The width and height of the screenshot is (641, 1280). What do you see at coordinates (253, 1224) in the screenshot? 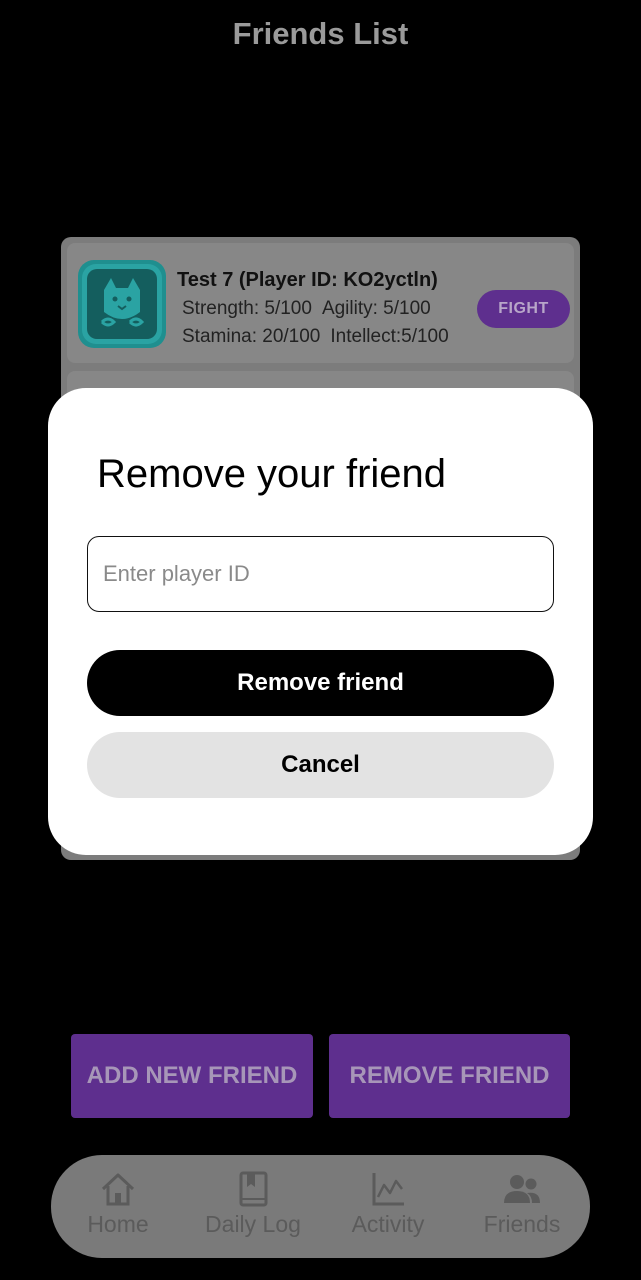
I see `nav-label-daily-log: Daily Log` at bounding box center [253, 1224].